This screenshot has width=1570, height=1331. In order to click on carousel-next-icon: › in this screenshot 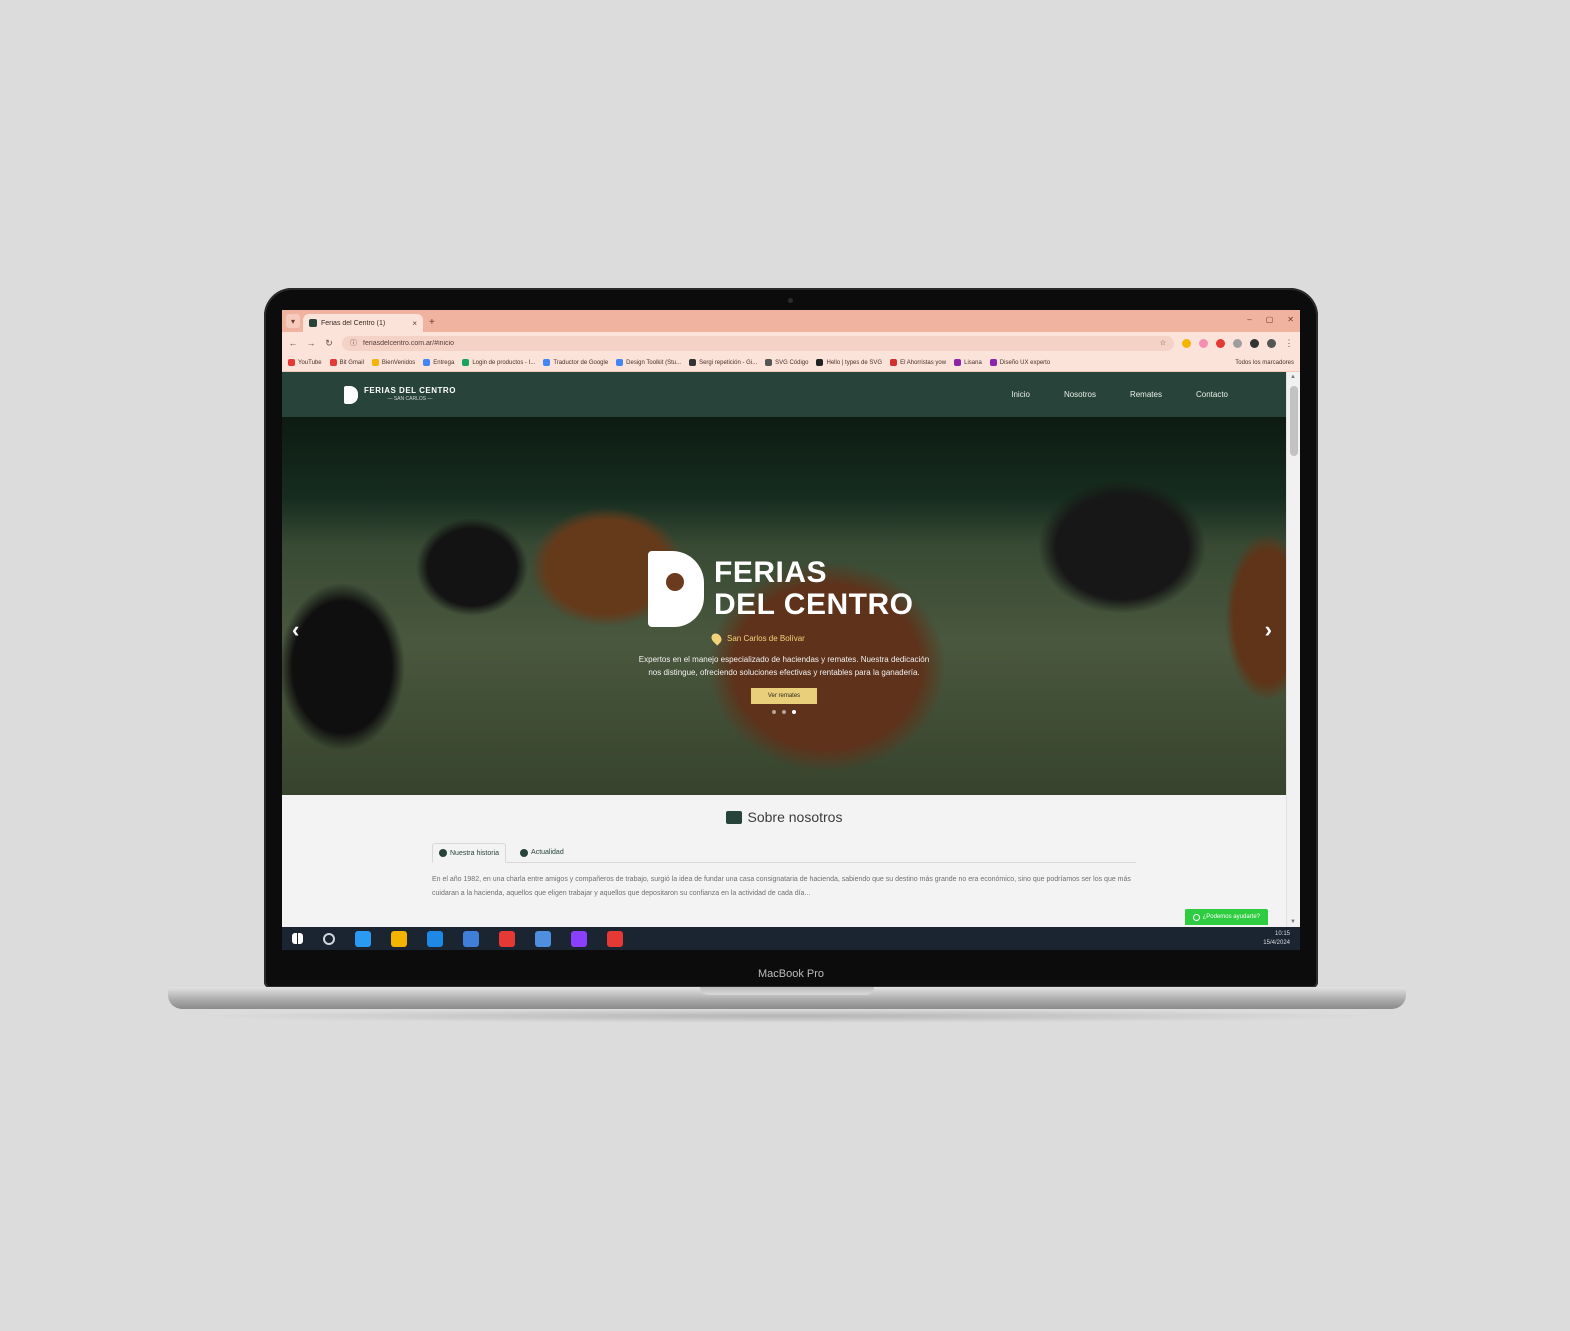, I will do `click(1268, 630)`.